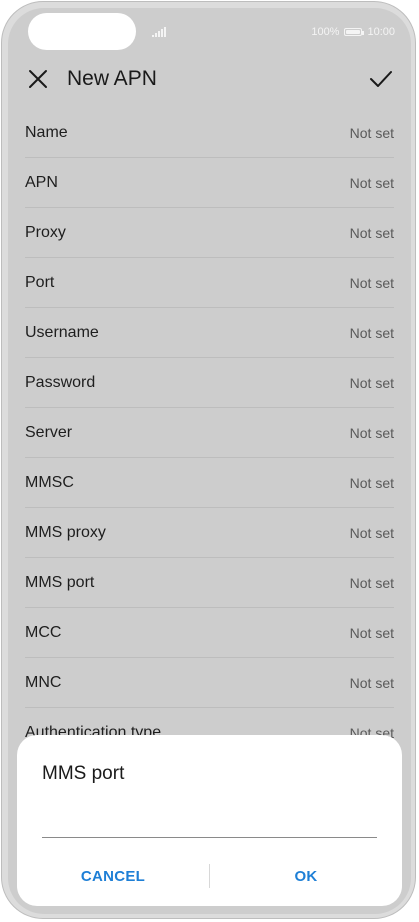 The width and height of the screenshot is (419, 922). What do you see at coordinates (209, 383) in the screenshot?
I see `apn-field-password: Password Not set` at bounding box center [209, 383].